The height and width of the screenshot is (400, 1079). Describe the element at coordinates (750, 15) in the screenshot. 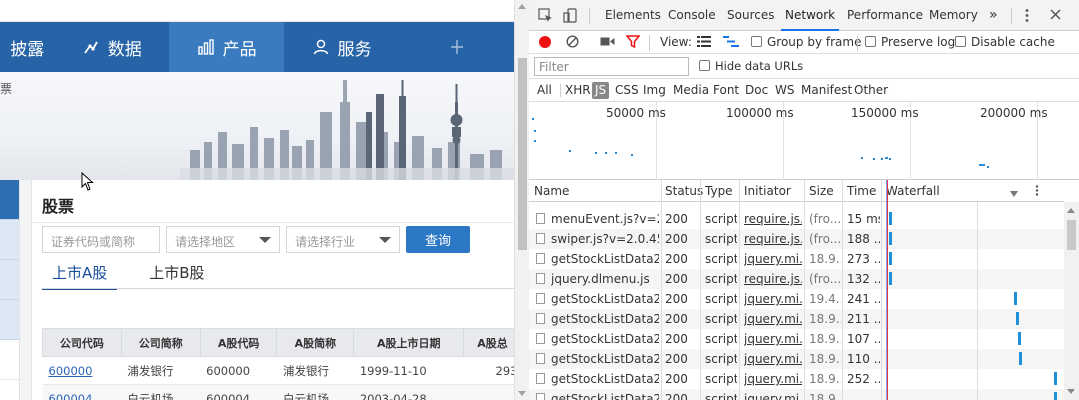

I see `tab-sources: Sources` at that location.